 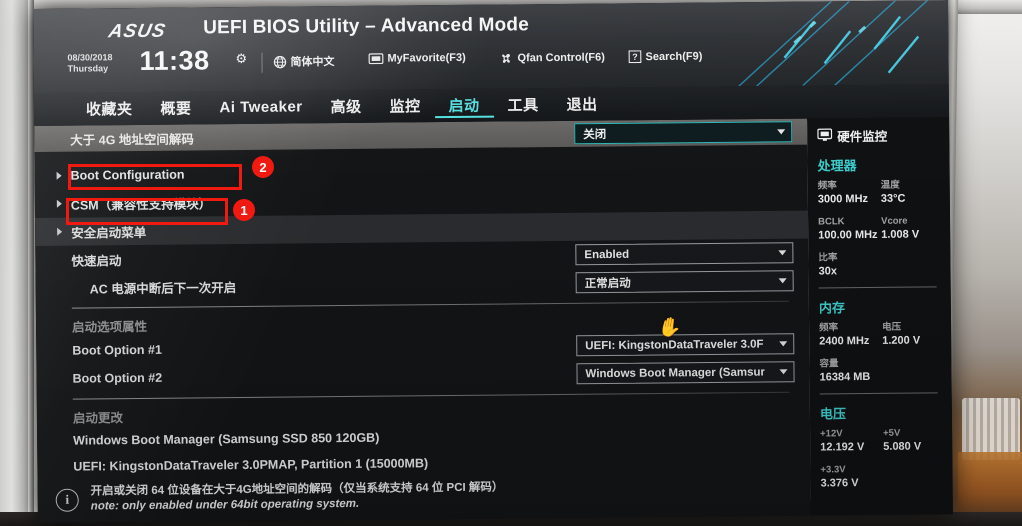 I want to click on boot-options-section-label: 启动选项属性, so click(x=109, y=327).